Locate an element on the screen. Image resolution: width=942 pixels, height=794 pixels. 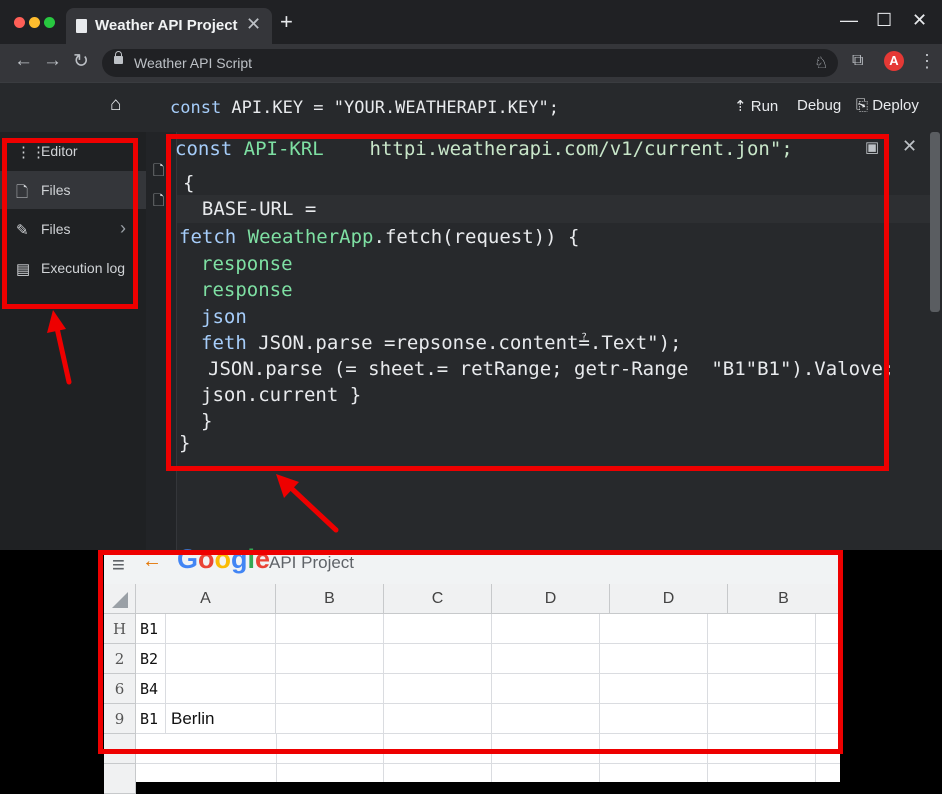
annotation-arrow-sidebar is located at coordinates (59, 347).